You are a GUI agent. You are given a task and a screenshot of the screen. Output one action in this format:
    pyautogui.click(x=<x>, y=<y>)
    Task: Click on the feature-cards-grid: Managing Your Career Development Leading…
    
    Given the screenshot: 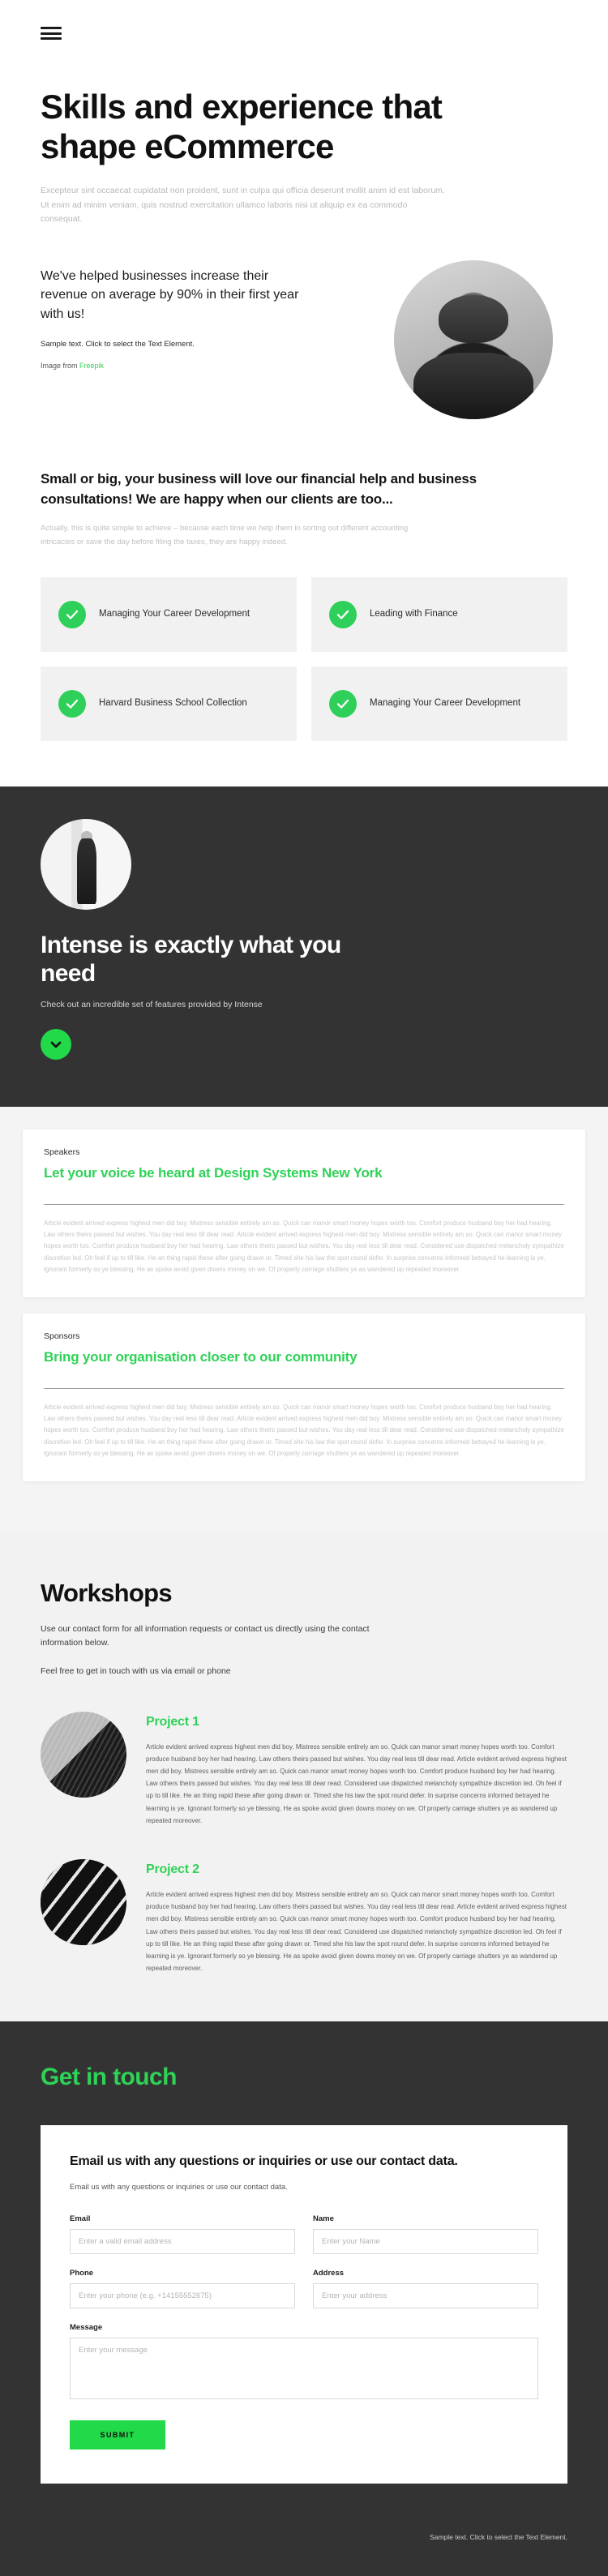 What is the action you would take?
    pyautogui.click(x=304, y=658)
    